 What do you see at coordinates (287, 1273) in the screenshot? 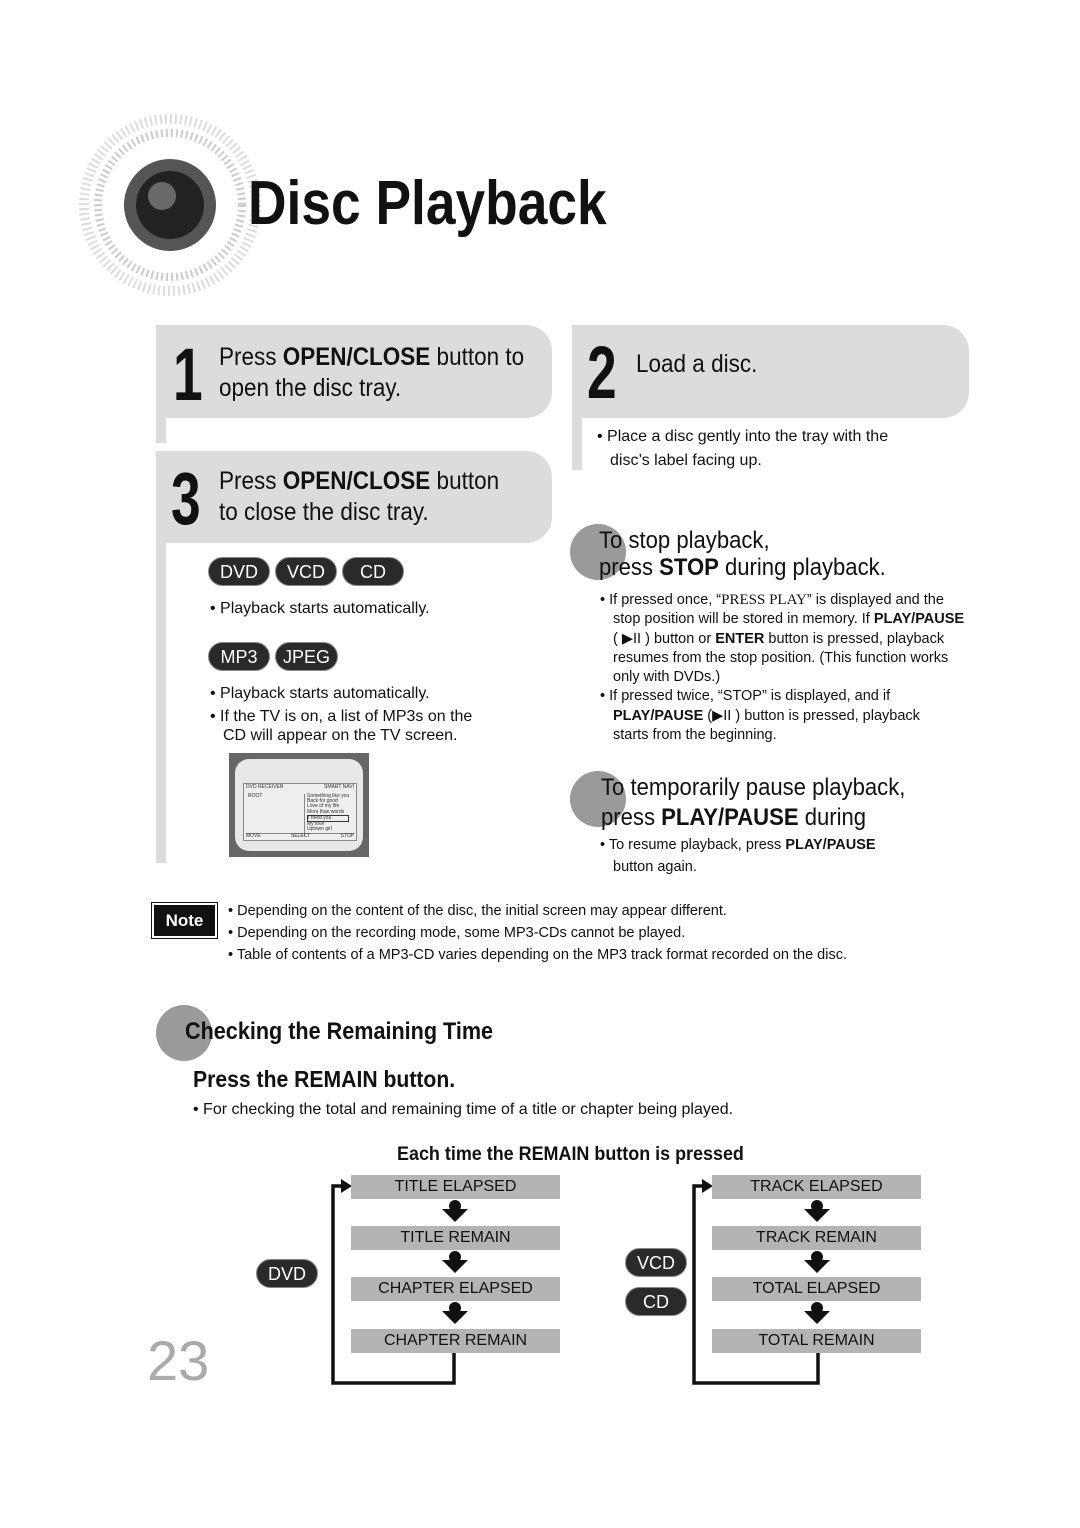
I see `dvd-badge: DVD` at bounding box center [287, 1273].